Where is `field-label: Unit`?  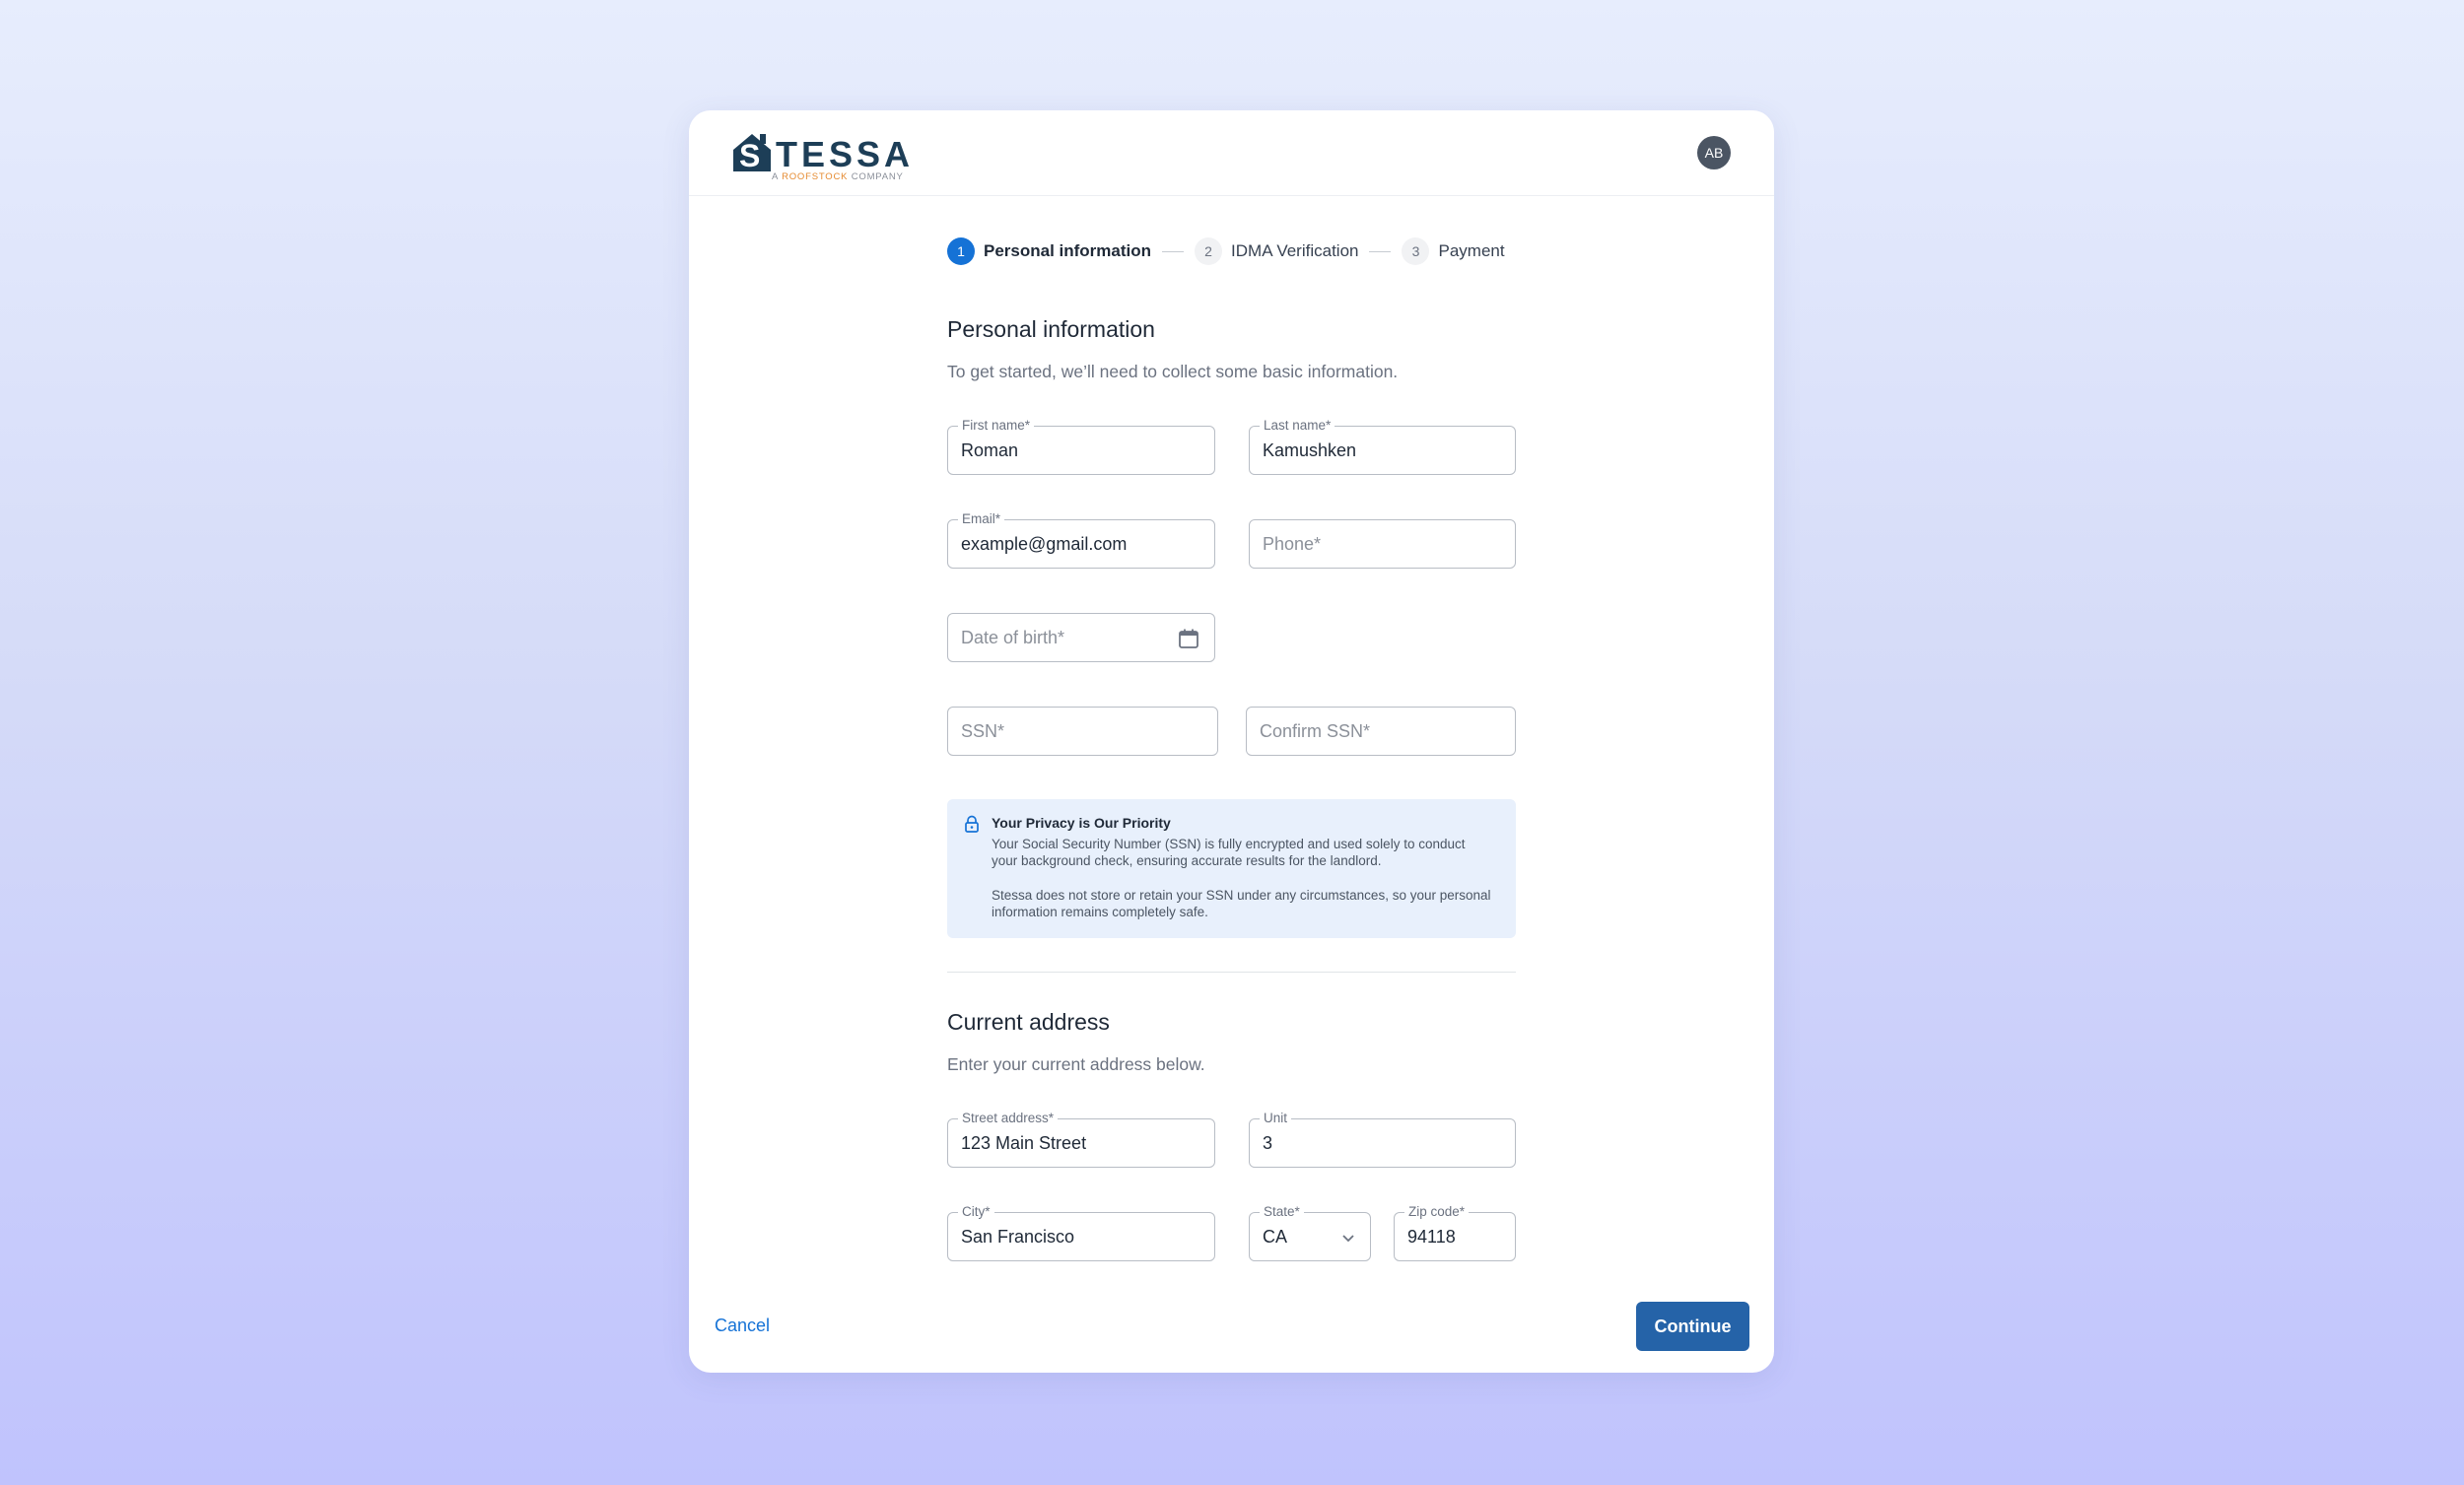
field-label: Unit is located at coordinates (1276, 1119).